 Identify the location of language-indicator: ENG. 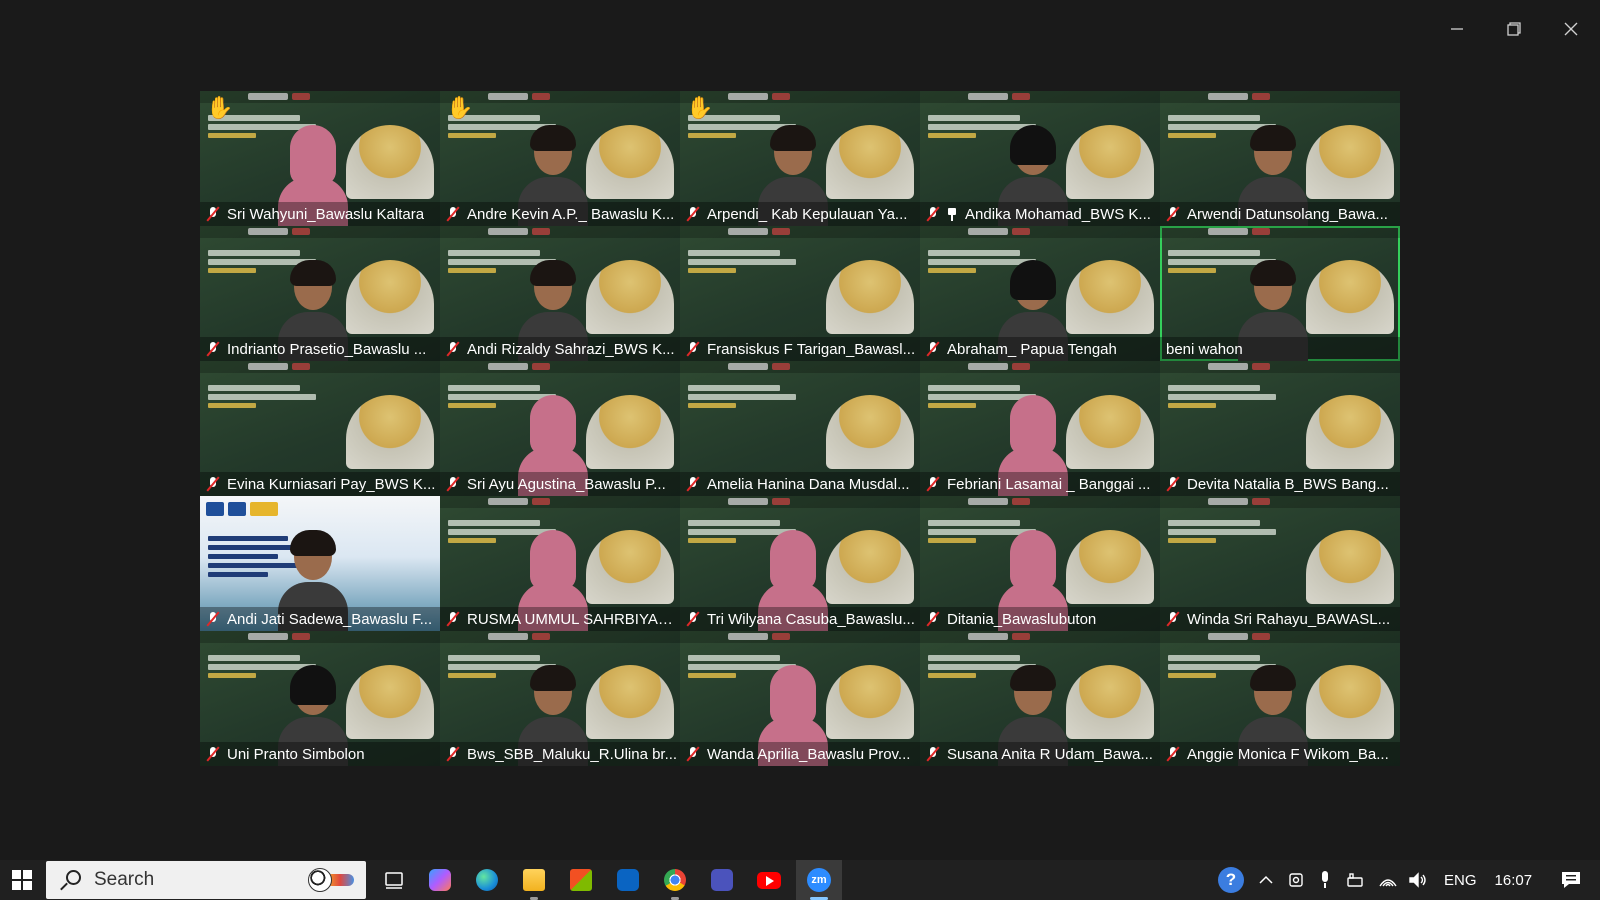
(1460, 880).